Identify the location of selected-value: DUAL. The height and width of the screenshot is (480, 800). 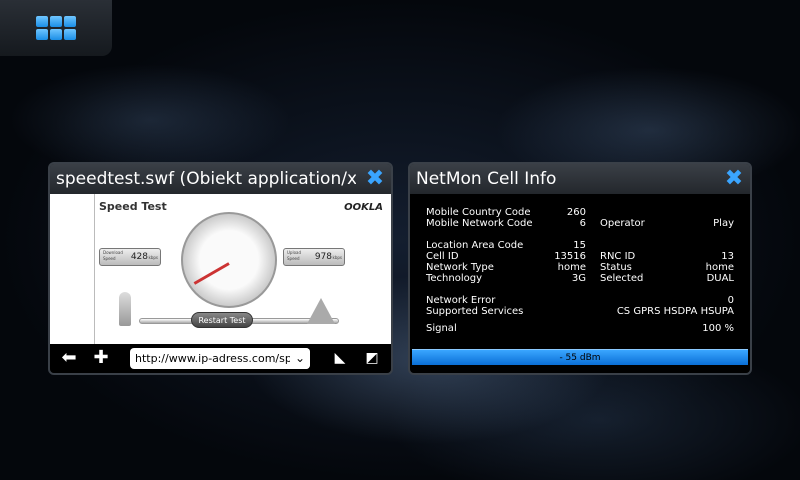
(720, 278).